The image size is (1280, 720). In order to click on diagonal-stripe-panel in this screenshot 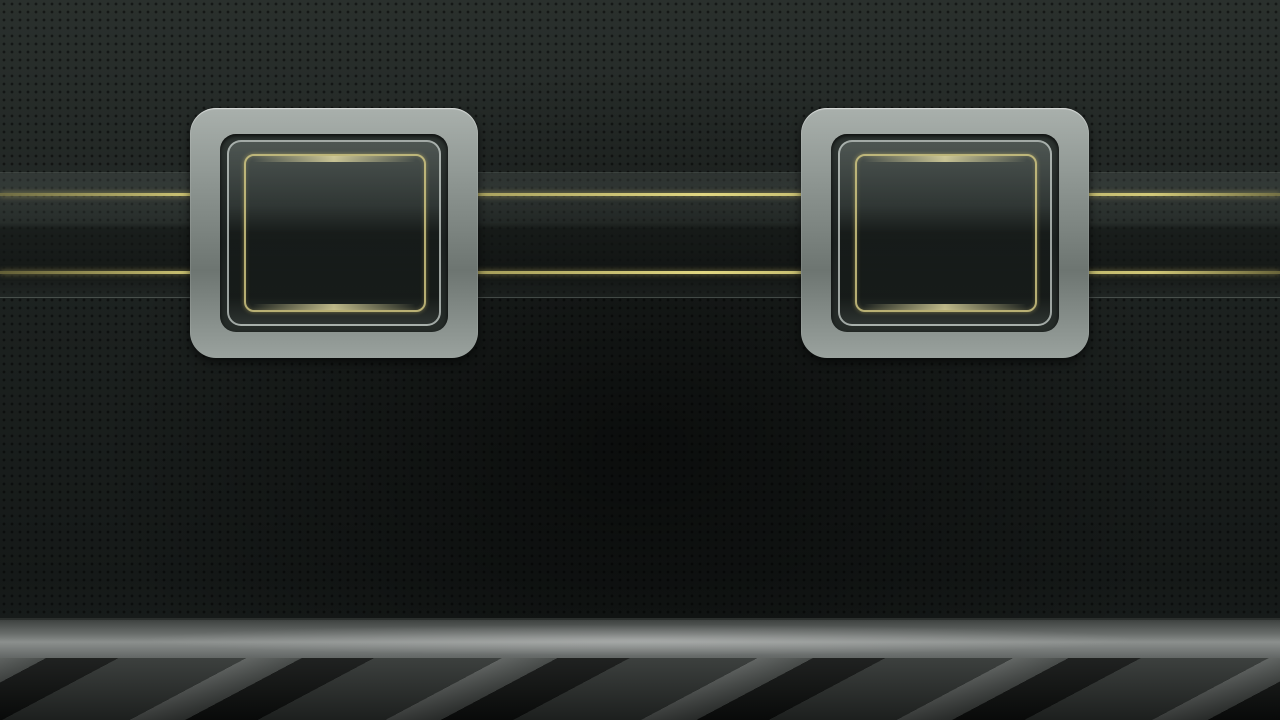, I will do `click(640, 689)`.